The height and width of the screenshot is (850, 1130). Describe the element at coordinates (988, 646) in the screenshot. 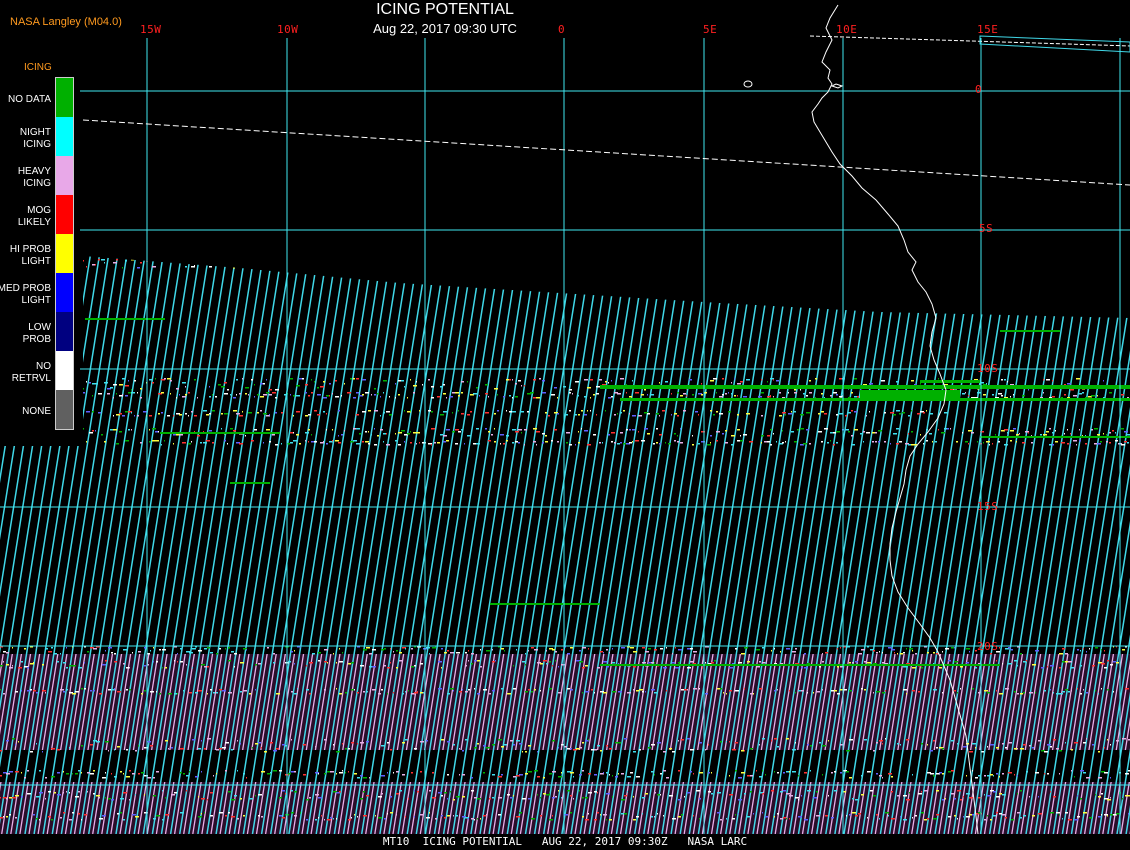

I see `lat-label-20s: 20S` at that location.